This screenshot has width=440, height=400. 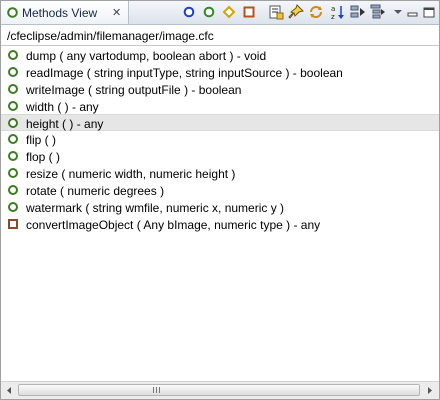 I want to click on refresh-icon, so click(x=316, y=12).